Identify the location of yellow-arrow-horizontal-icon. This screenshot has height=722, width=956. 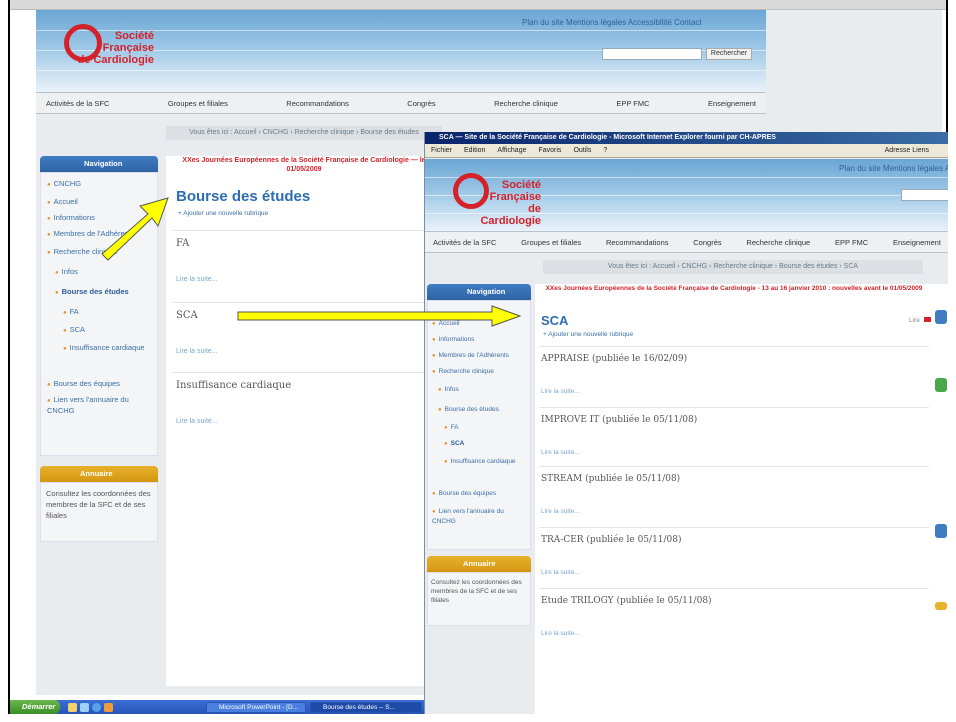
(379, 316).